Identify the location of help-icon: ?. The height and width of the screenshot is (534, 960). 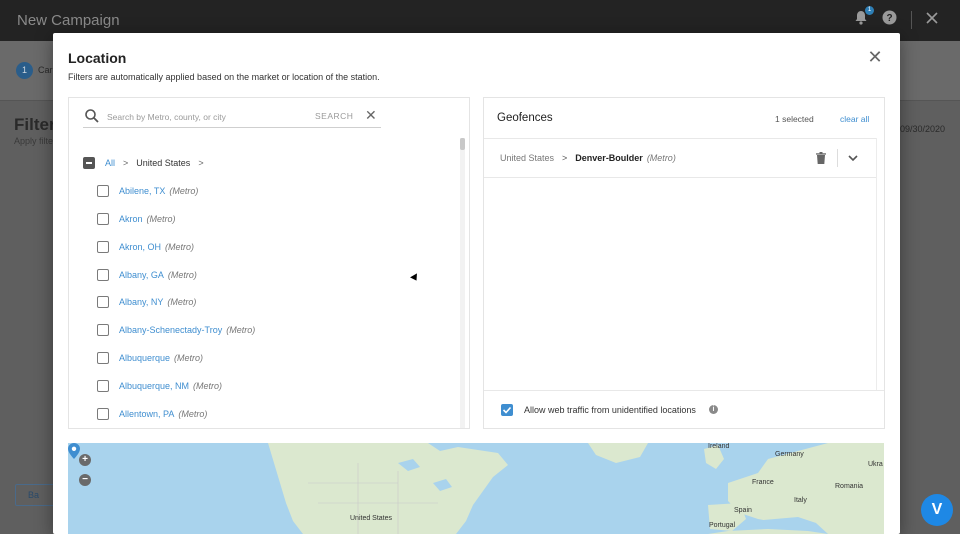
(889, 19).